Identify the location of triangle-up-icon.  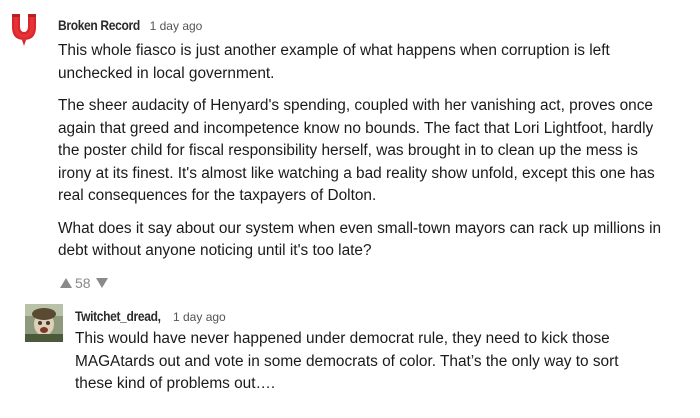
(66, 283).